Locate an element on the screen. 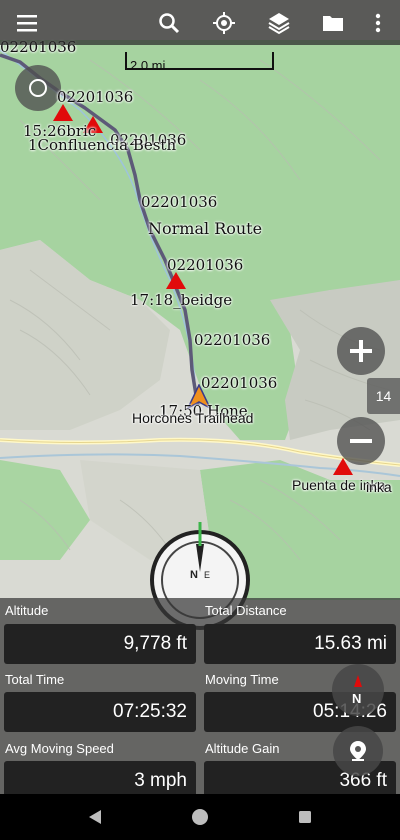  nav-back-button is located at coordinates (95, 817).